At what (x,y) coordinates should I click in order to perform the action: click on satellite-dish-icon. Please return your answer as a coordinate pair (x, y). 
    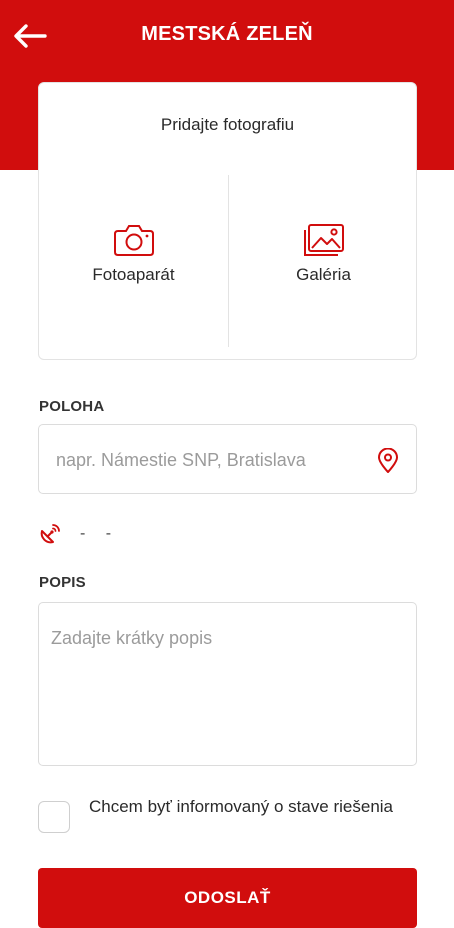
    Looking at the image, I should click on (50, 534).